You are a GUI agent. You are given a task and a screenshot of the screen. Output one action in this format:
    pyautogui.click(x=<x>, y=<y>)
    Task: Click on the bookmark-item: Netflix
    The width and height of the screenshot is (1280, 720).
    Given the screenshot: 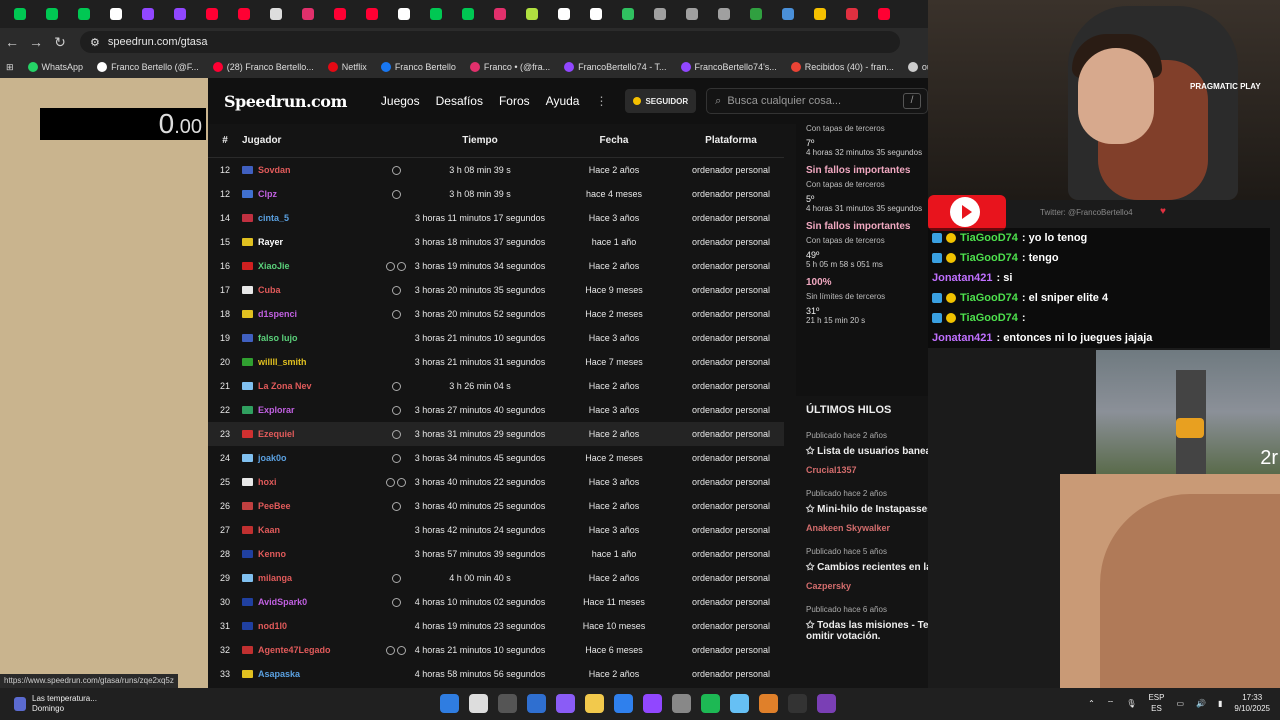 What is the action you would take?
    pyautogui.click(x=347, y=67)
    